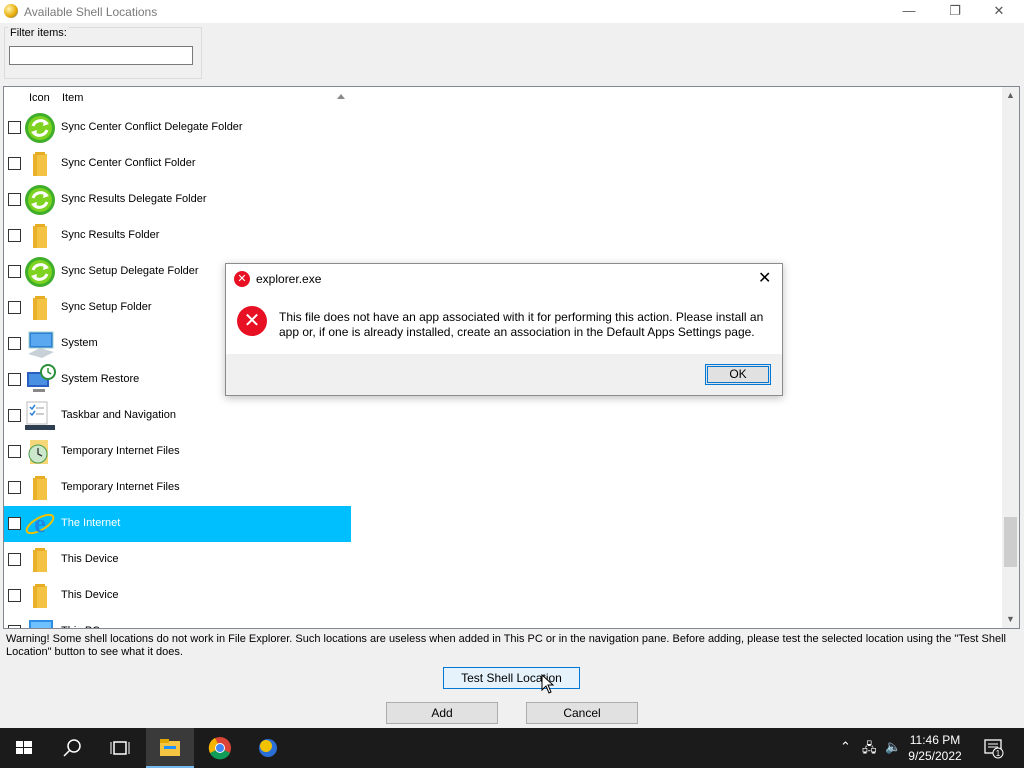 This screenshot has width=1024, height=768. What do you see at coordinates (39, 98) in the screenshot?
I see `column-header-icon: Icon` at bounding box center [39, 98].